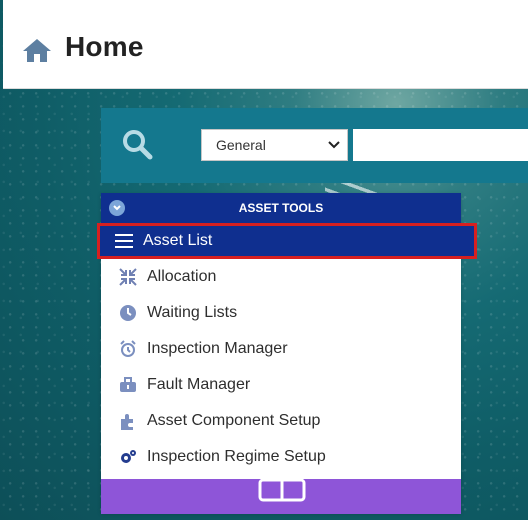 The width and height of the screenshot is (528, 520). I want to click on gears-icon, so click(128, 457).